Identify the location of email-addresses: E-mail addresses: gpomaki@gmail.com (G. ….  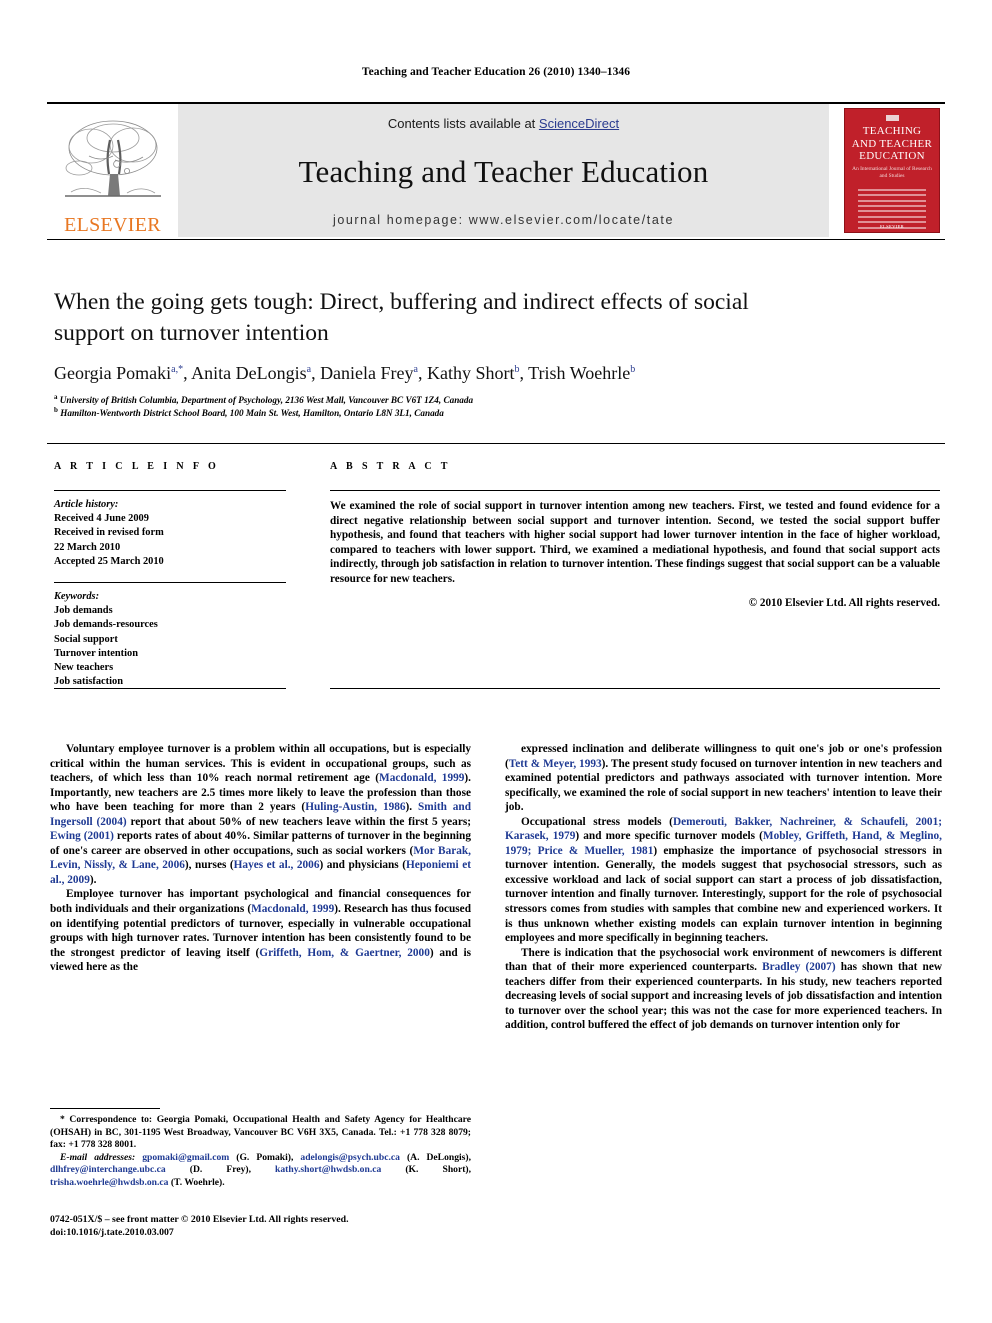
(260, 1169).